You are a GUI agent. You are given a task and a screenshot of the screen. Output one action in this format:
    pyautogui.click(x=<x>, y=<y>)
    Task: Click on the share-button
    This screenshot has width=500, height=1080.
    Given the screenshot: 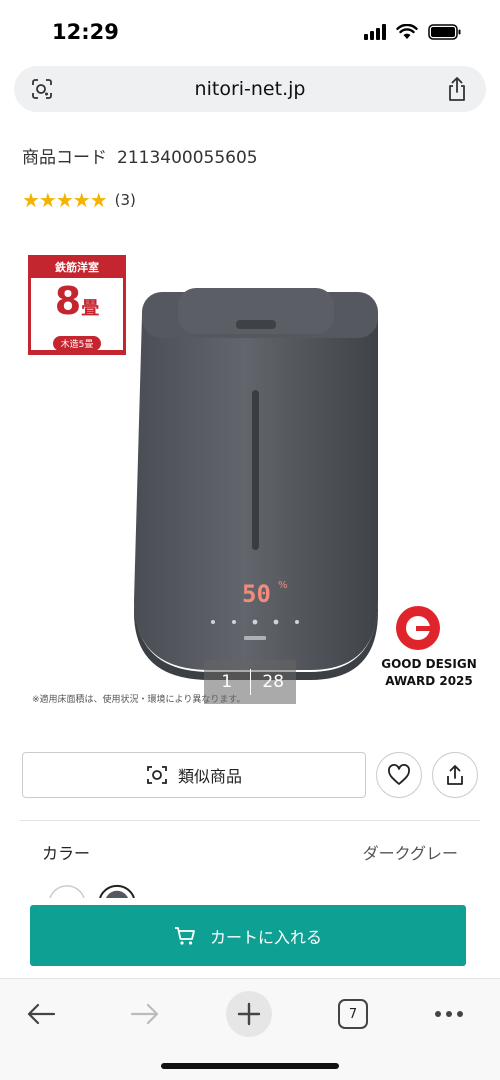 What is the action you would take?
    pyautogui.click(x=455, y=775)
    